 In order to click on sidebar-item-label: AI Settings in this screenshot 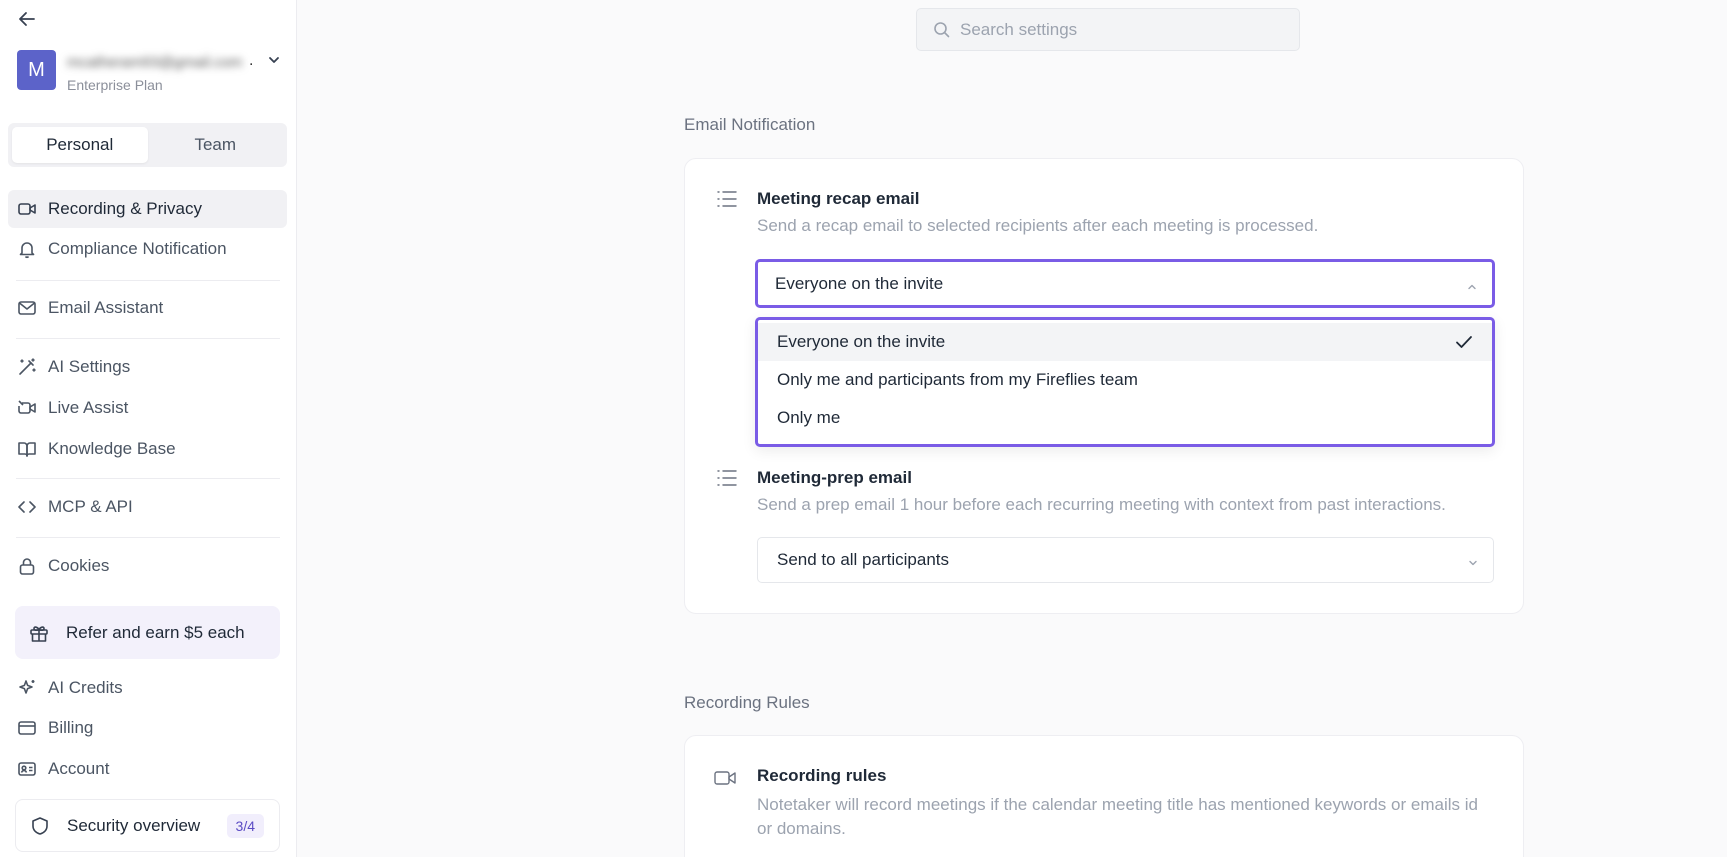, I will do `click(89, 366)`.